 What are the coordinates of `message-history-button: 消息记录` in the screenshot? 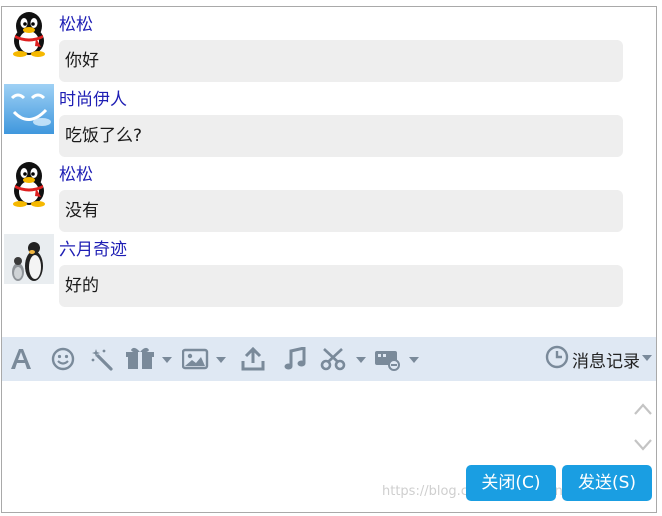 It's located at (599, 359).